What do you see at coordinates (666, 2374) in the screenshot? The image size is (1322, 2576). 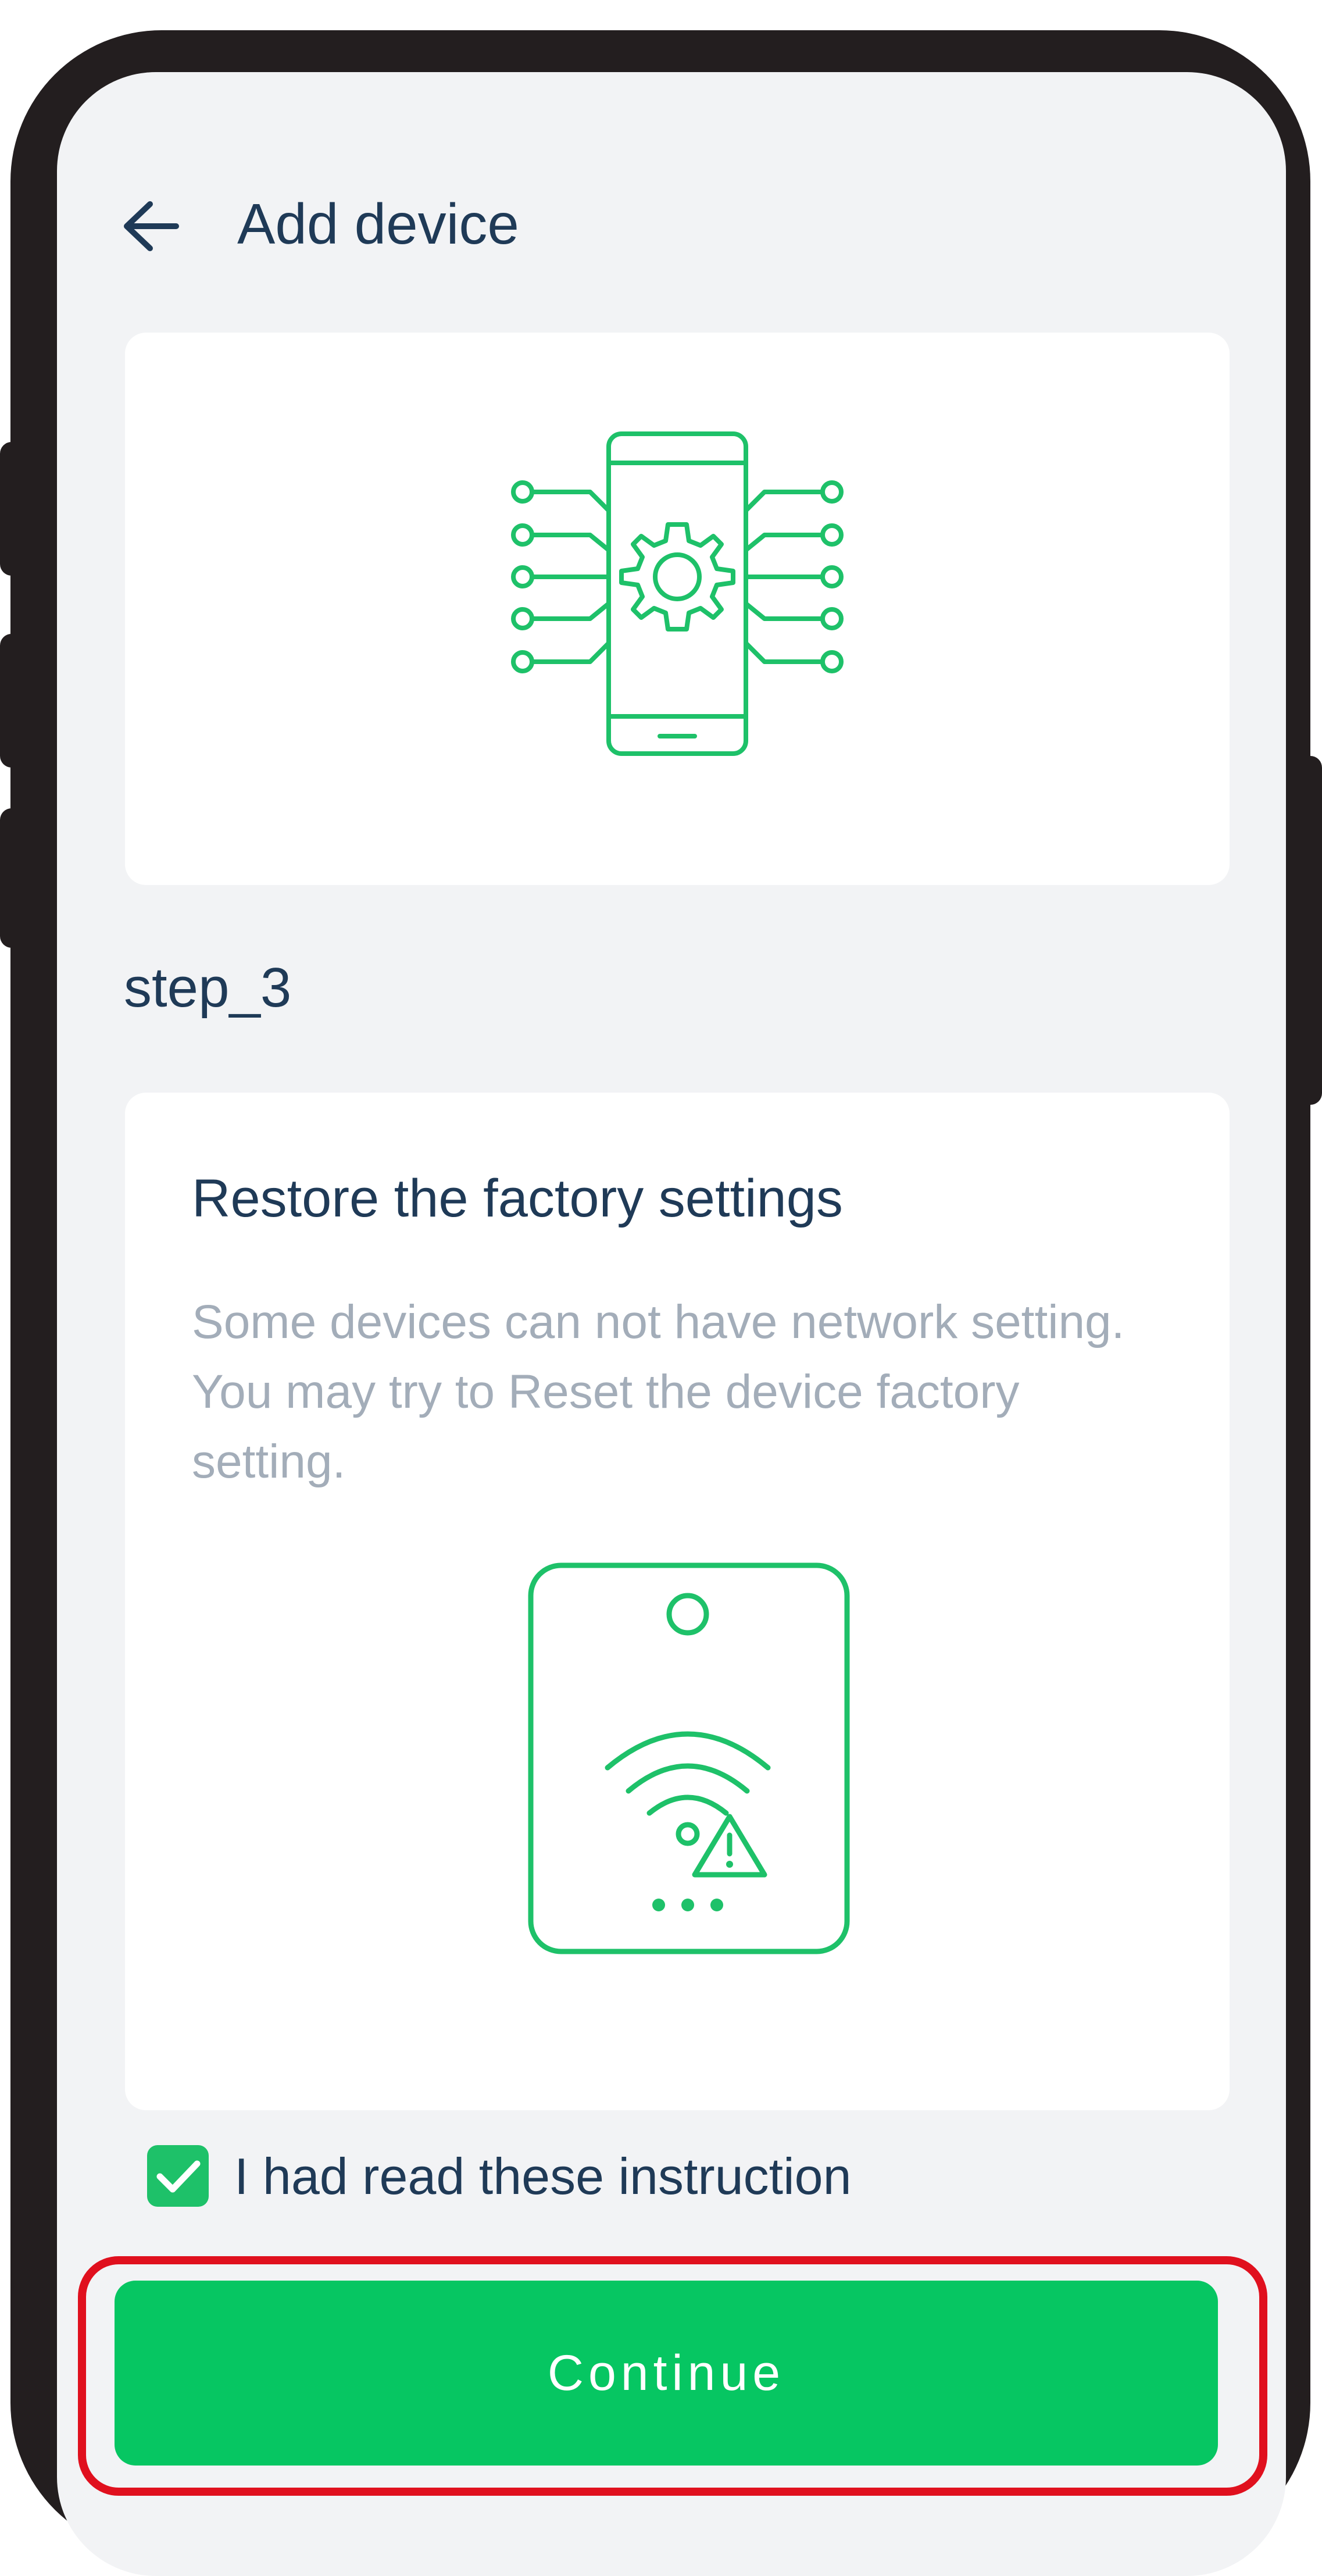 I see `continue-button: Continue` at bounding box center [666, 2374].